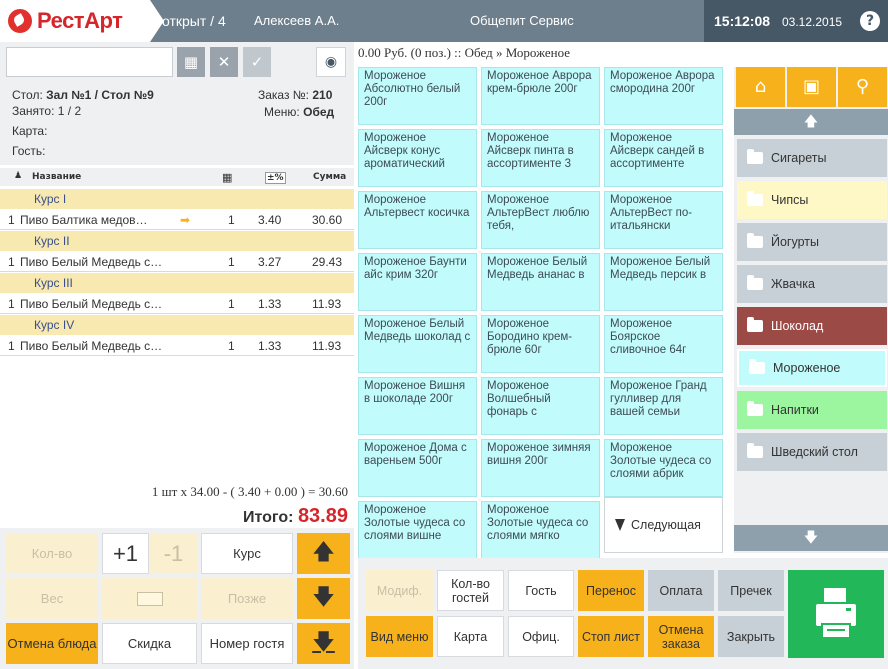  What do you see at coordinates (870, 21) in the screenshot?
I see `help-icon: ?` at bounding box center [870, 21].